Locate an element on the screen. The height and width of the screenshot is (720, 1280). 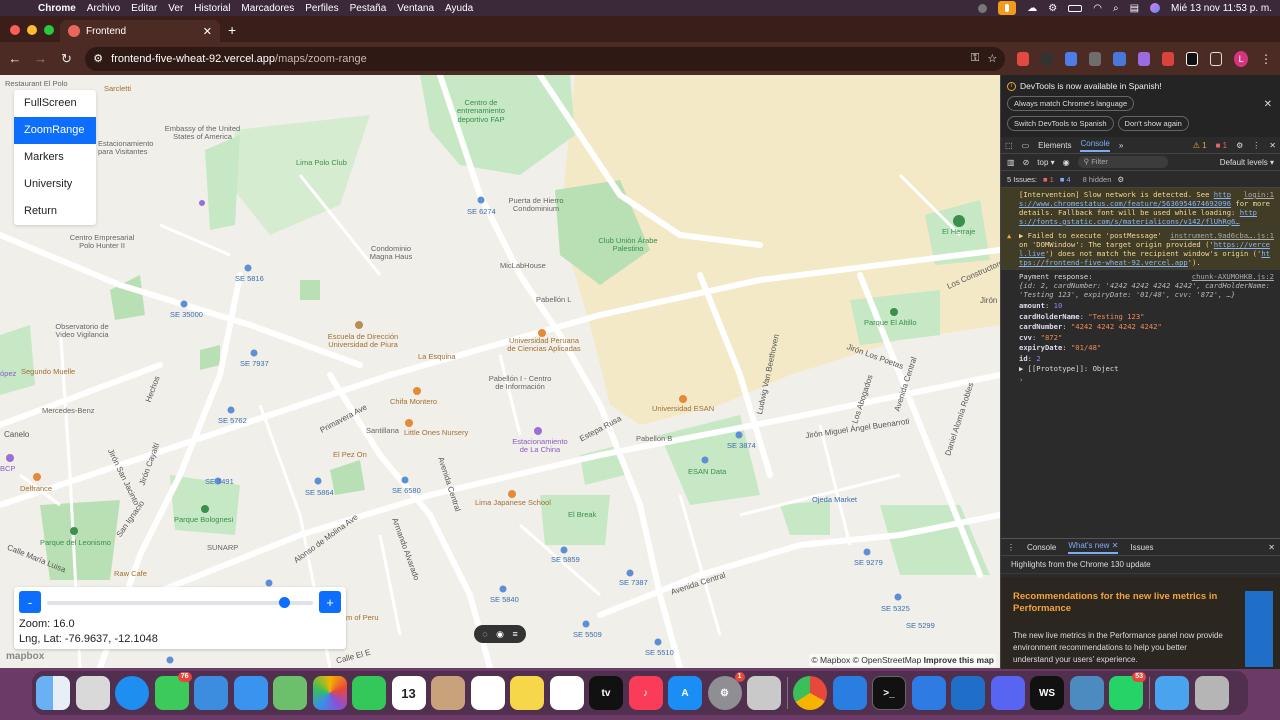
xcode-simulator-icon is located at coordinates (211, 693).